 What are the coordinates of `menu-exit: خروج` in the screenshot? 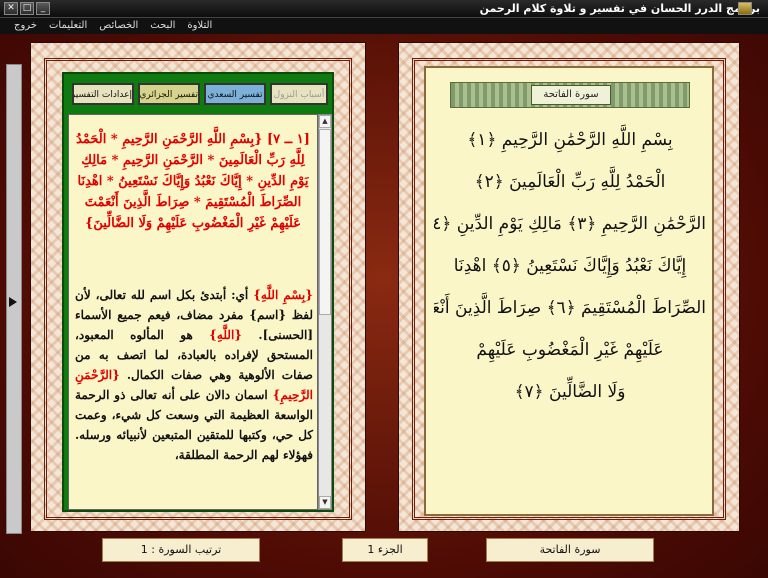 It's located at (25, 26).